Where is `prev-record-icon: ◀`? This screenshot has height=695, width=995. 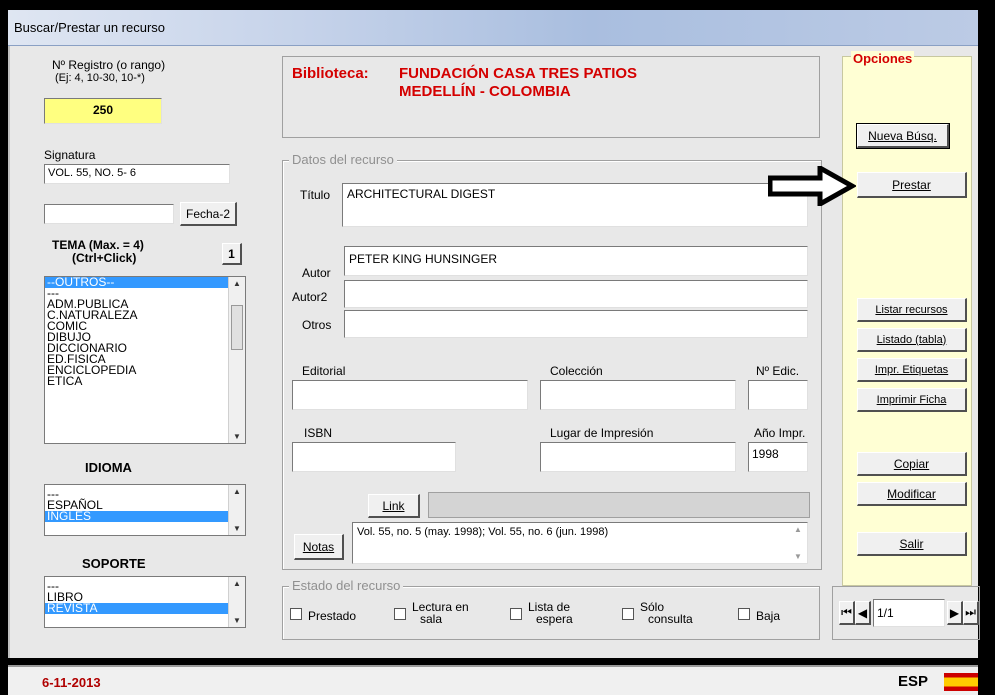
prev-record-icon: ◀ is located at coordinates (863, 613).